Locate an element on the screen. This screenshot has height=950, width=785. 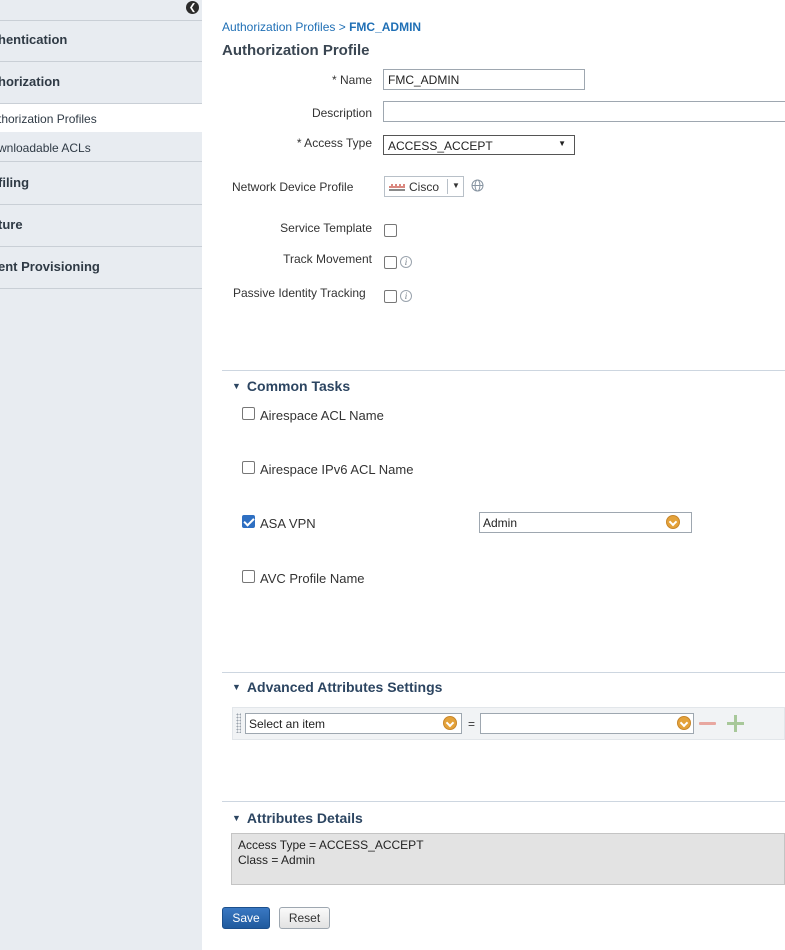
network-device-profile-select: Cisco ▼ is located at coordinates (424, 186).